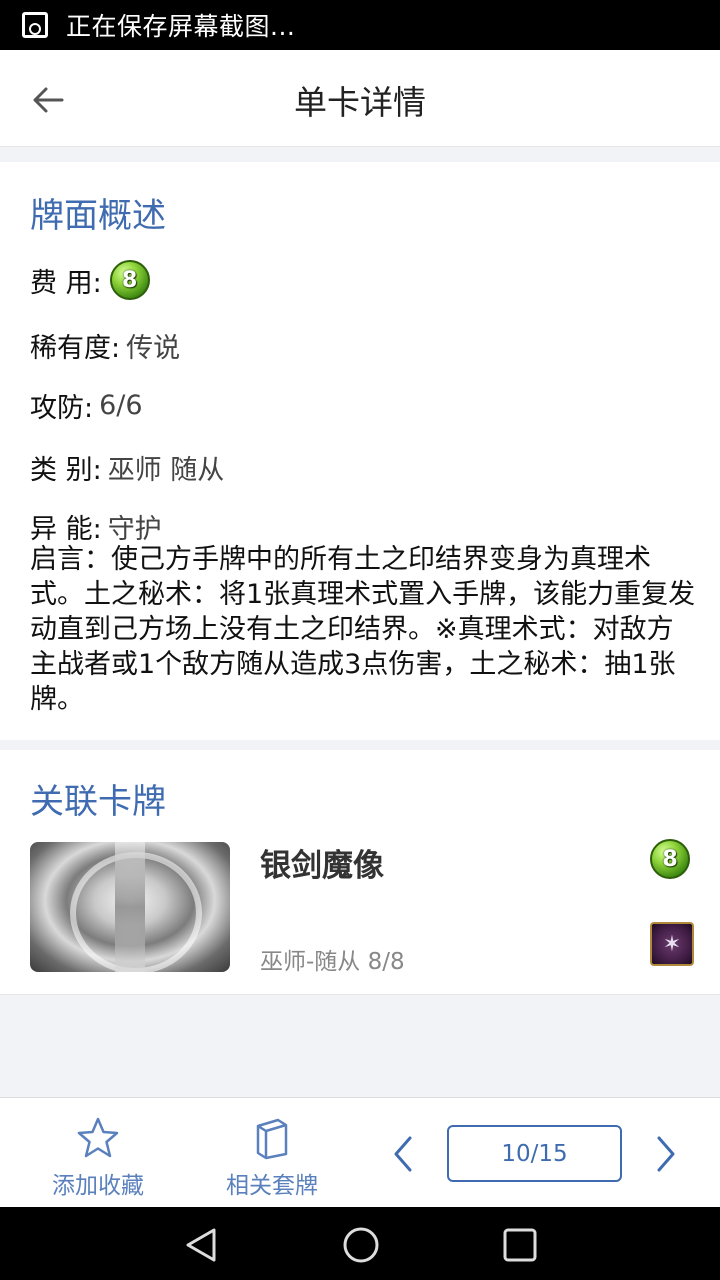 The height and width of the screenshot is (1280, 720). Describe the element at coordinates (404, 1154) in the screenshot. I see `previous-page-chevron-icon` at that location.